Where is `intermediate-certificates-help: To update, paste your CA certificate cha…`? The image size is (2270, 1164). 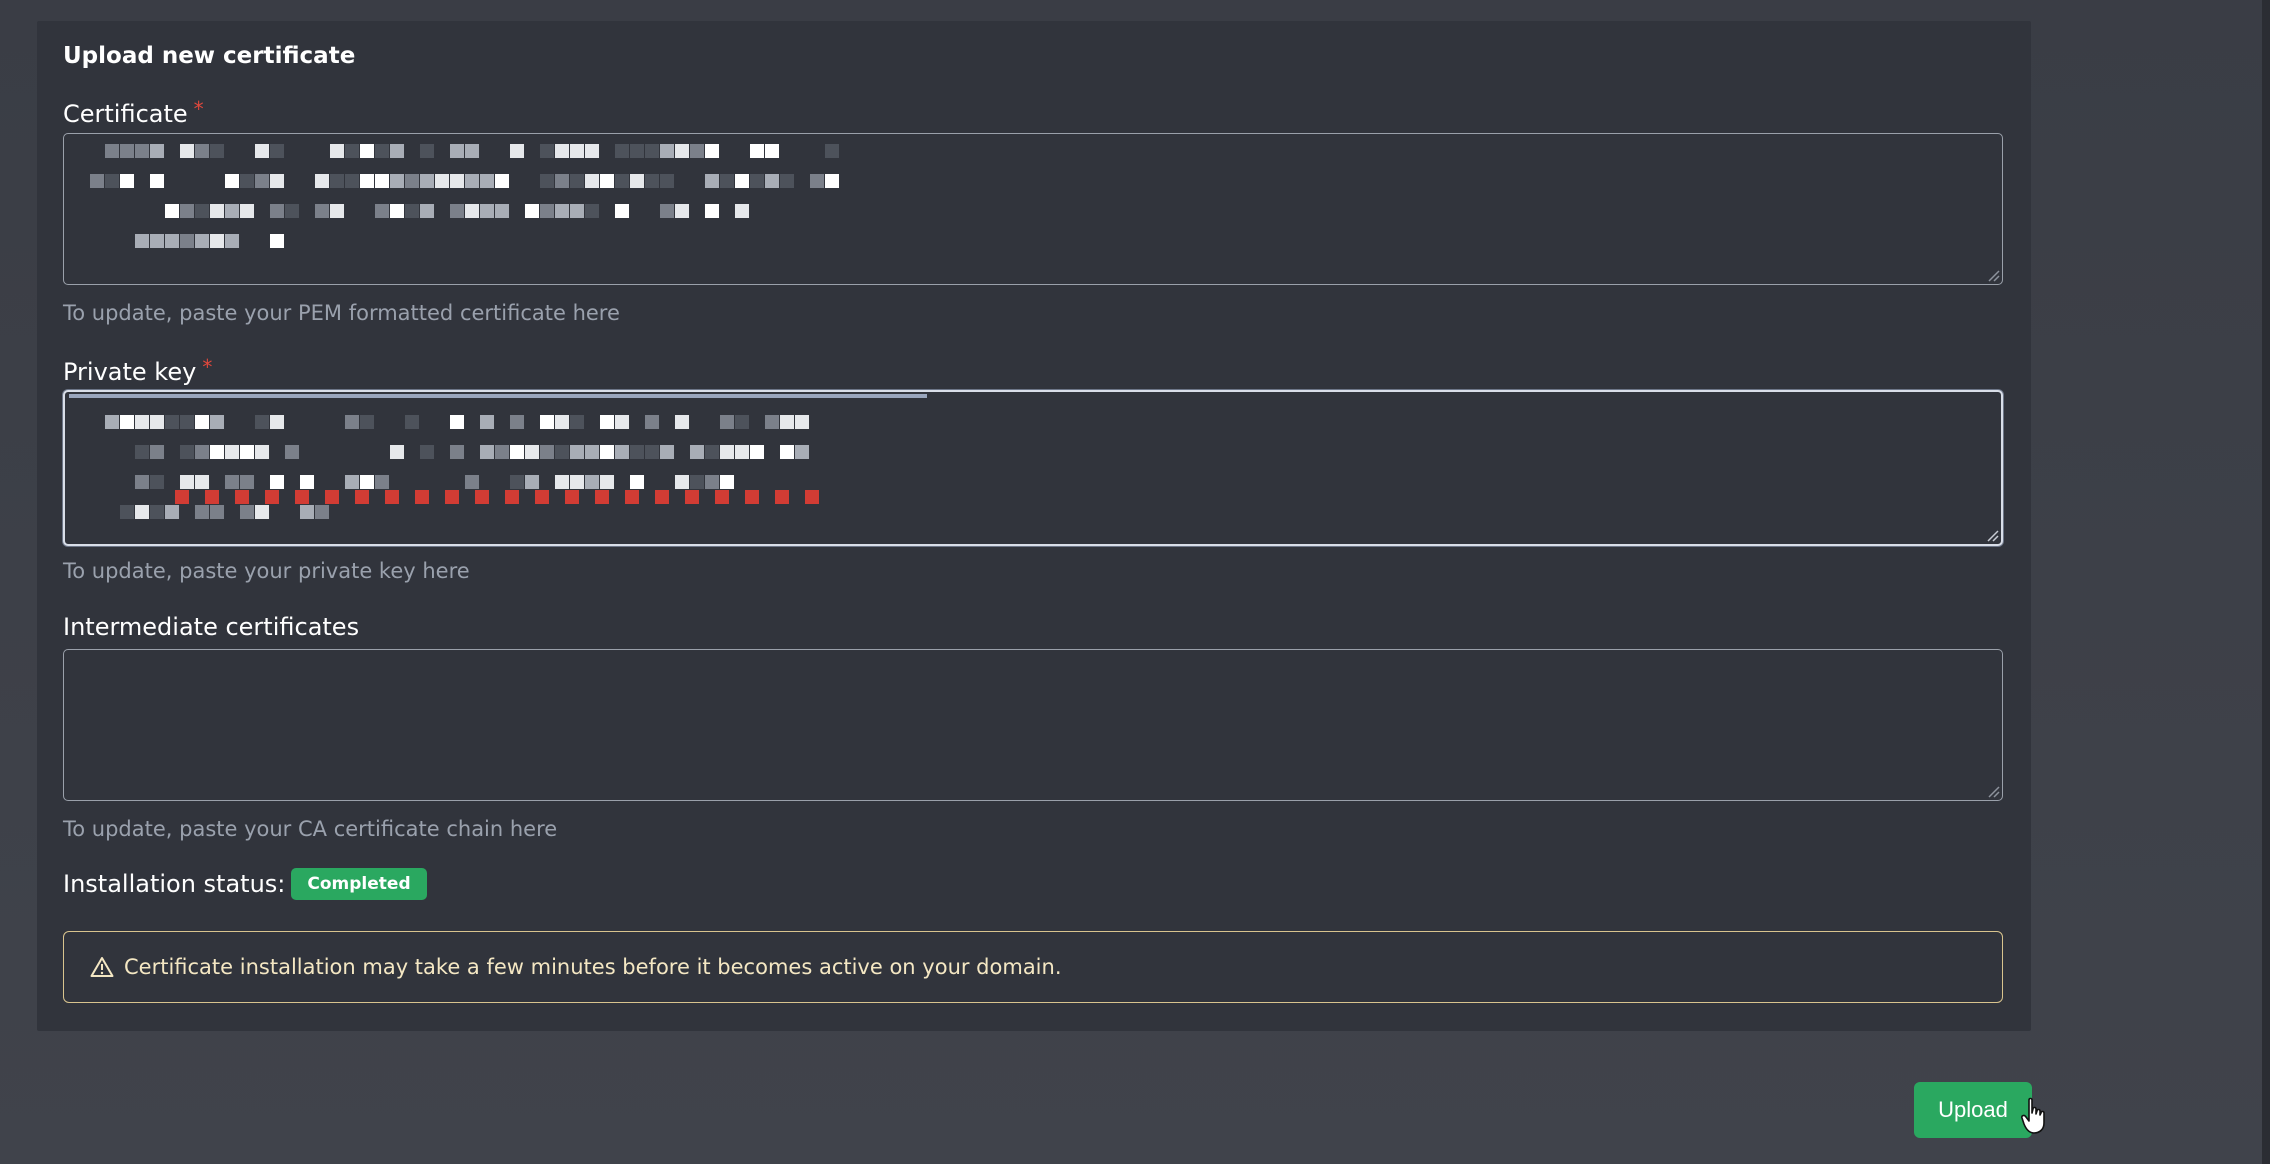 intermediate-certificates-help: To update, paste your CA certificate cha… is located at coordinates (310, 829).